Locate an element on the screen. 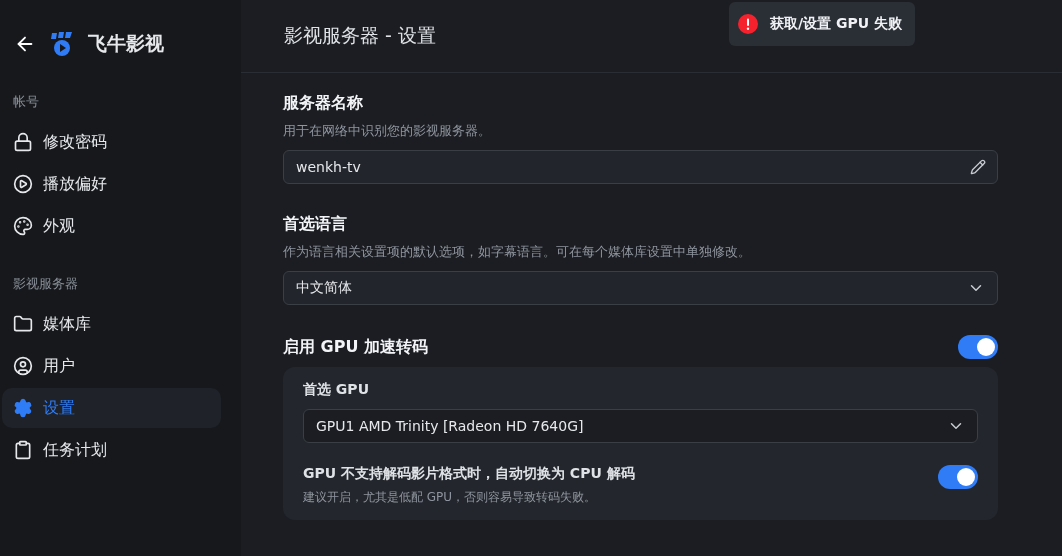 The width and height of the screenshot is (1062, 556). sidebar-item: 修改密码 is located at coordinates (111, 142).